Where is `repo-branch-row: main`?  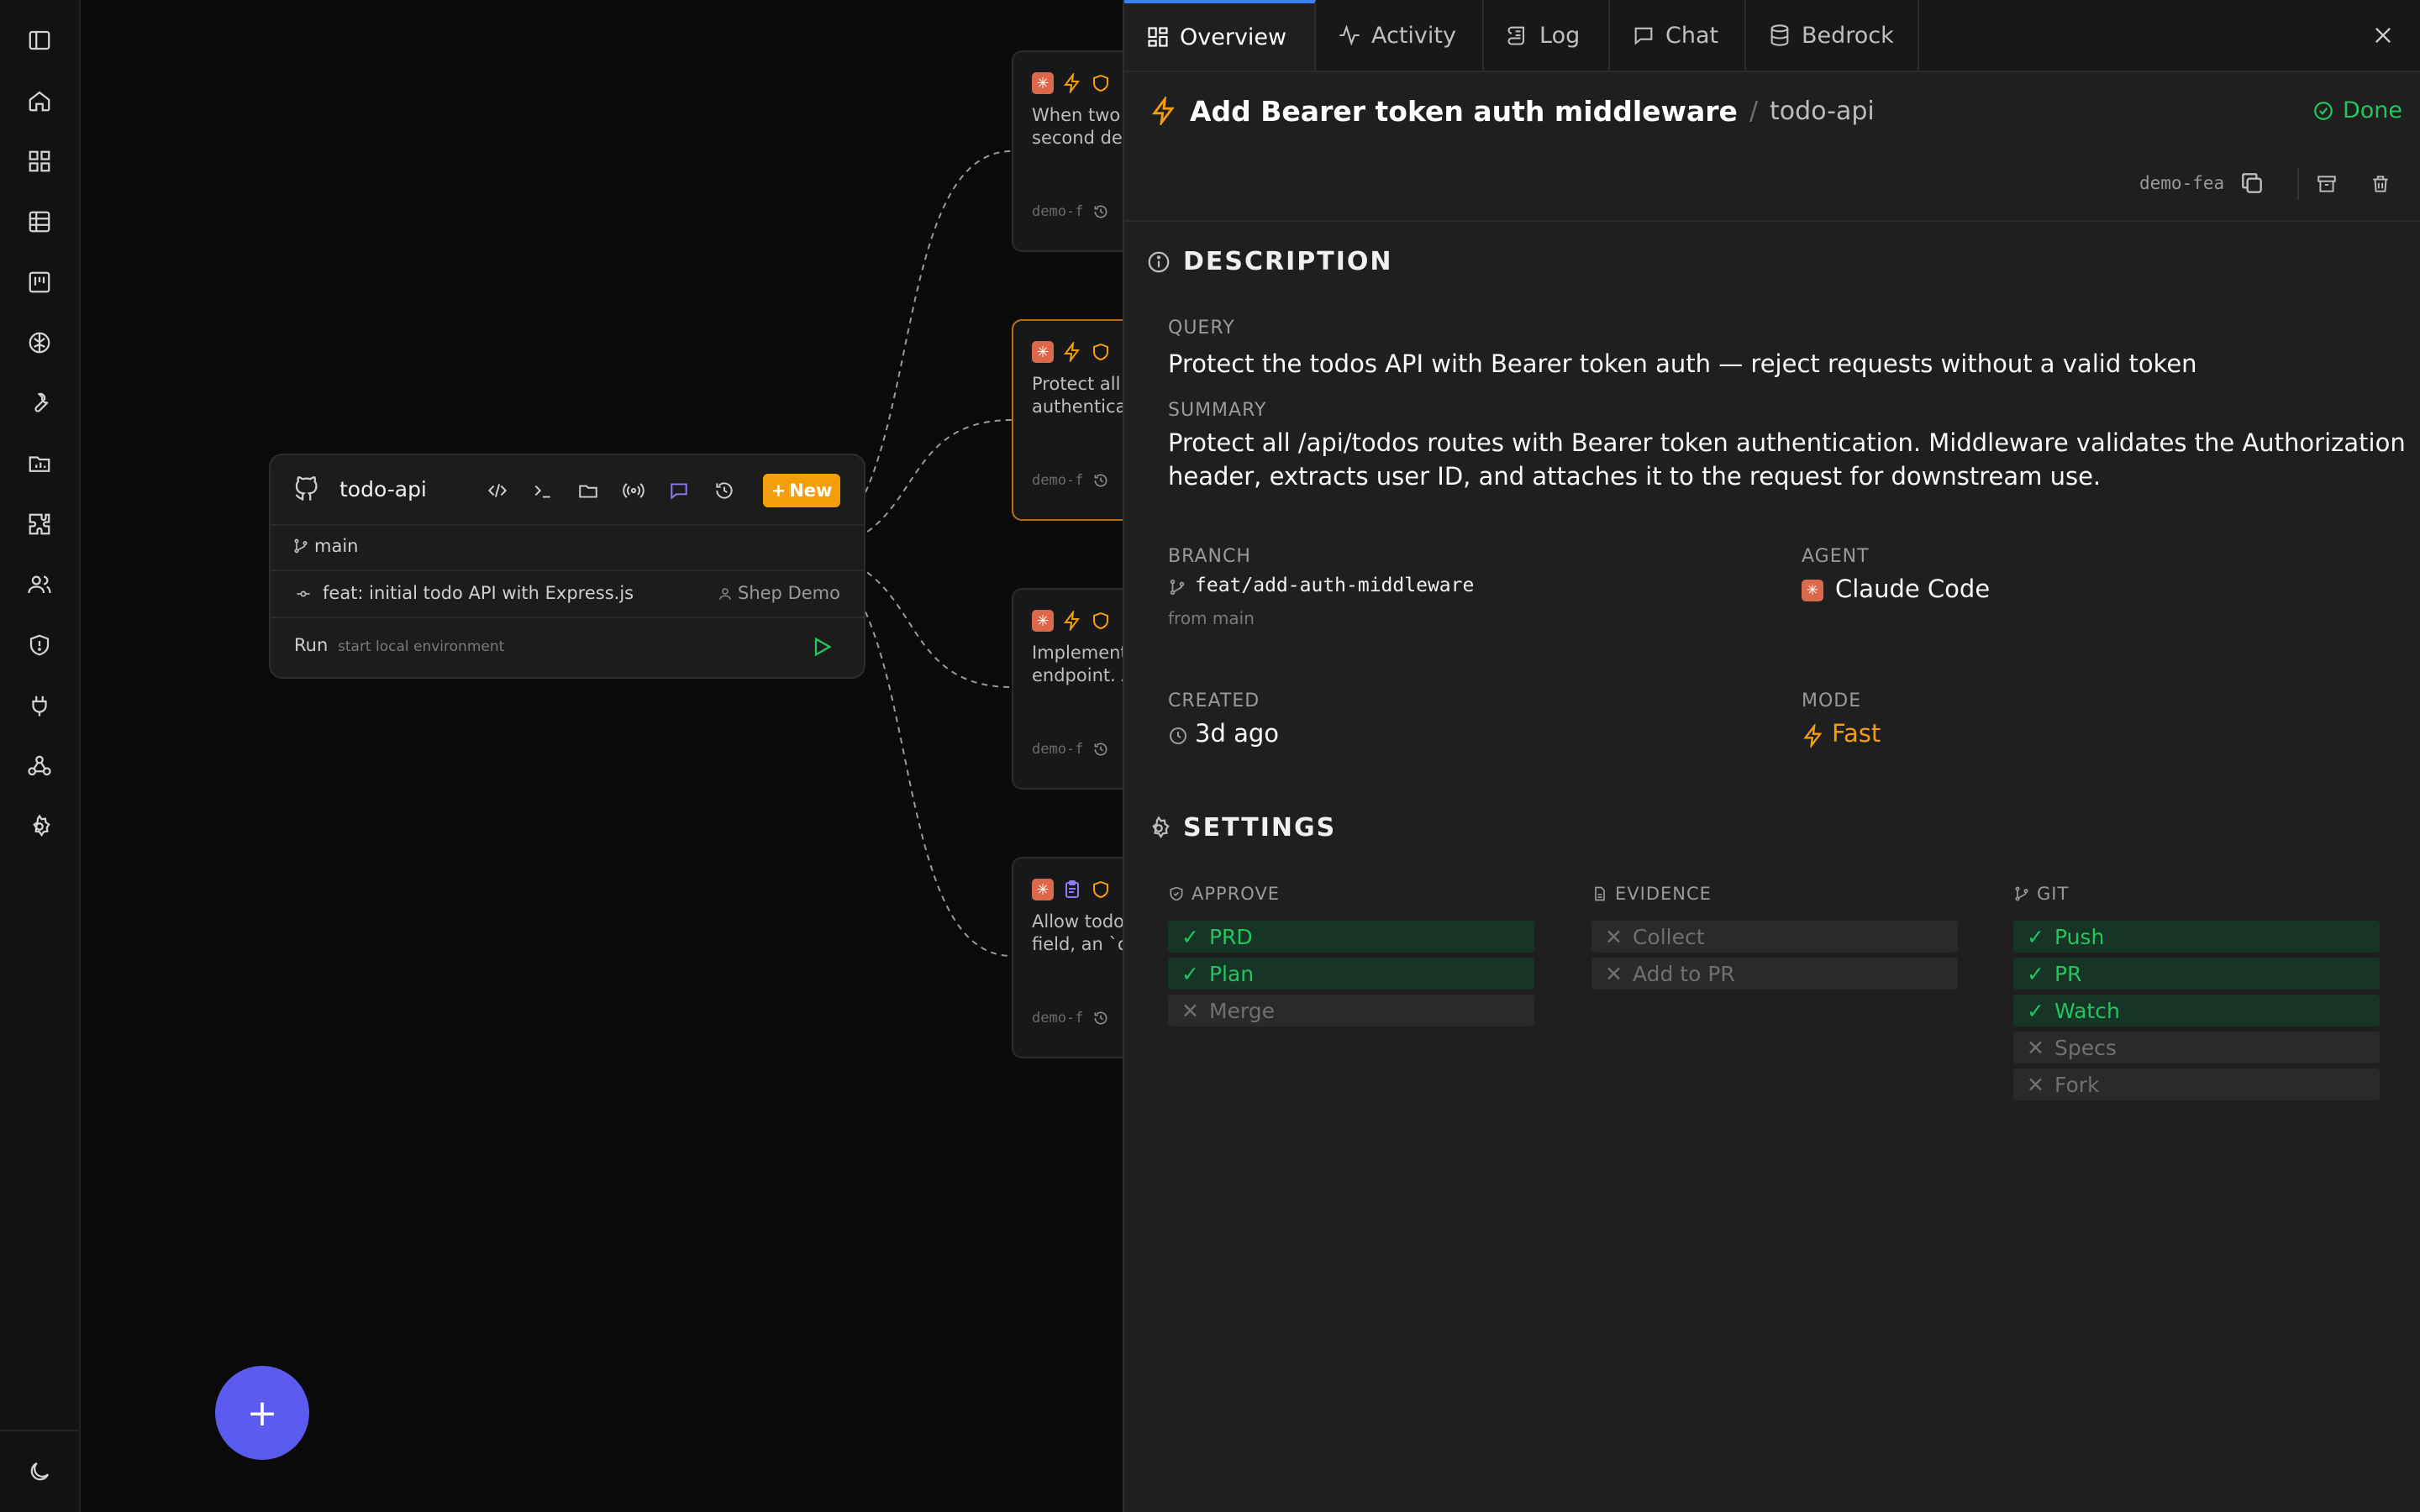 repo-branch-row: main is located at coordinates (567, 547).